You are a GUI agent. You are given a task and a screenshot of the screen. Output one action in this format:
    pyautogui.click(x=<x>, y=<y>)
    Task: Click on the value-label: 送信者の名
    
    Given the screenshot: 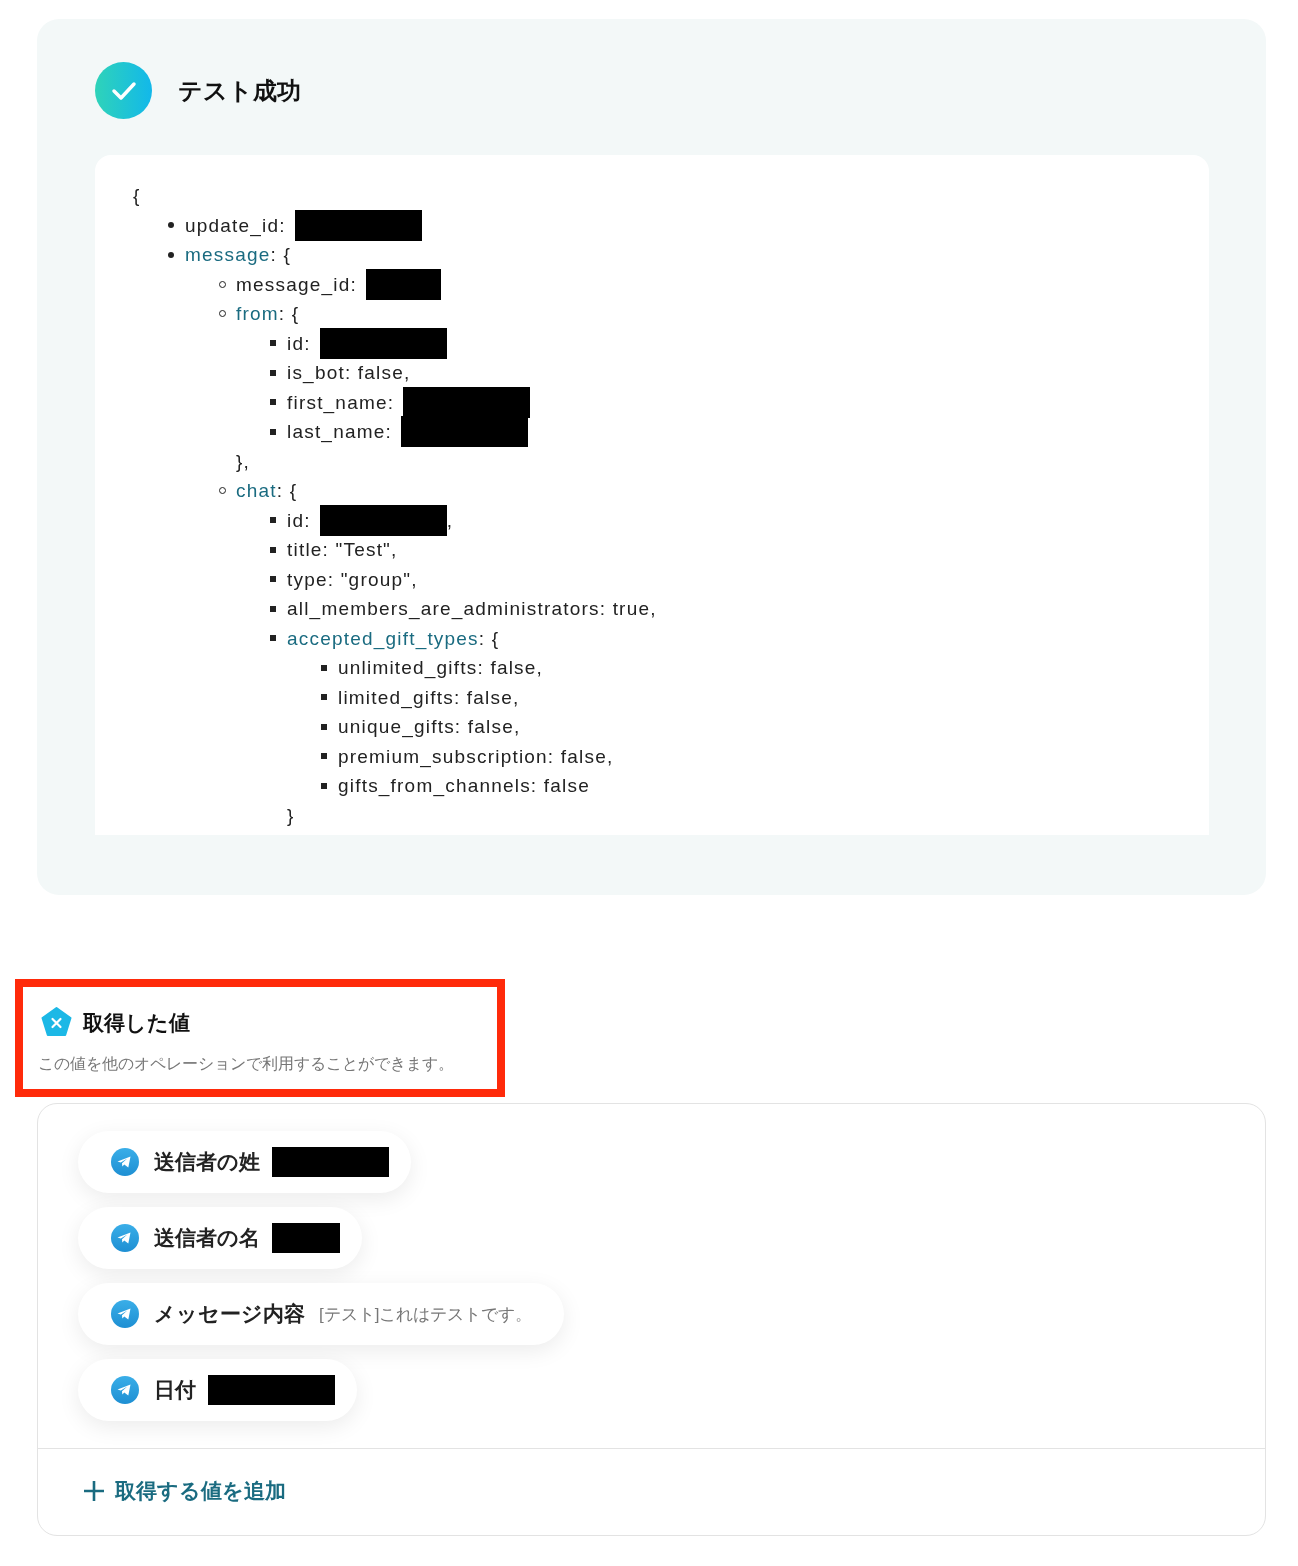 What is the action you would take?
    pyautogui.click(x=207, y=1238)
    